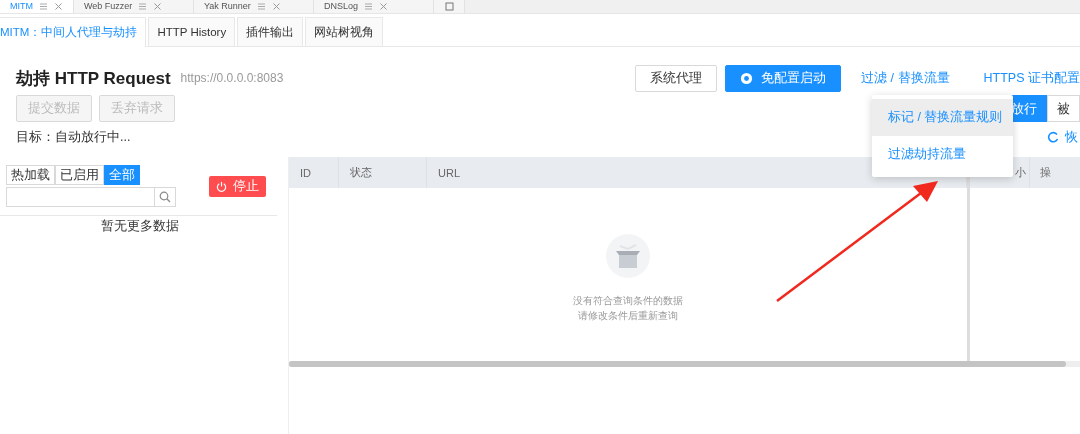 The height and width of the screenshot is (434, 1080). I want to click on menu-item: 标记 / 替换流量规则, so click(942, 117).